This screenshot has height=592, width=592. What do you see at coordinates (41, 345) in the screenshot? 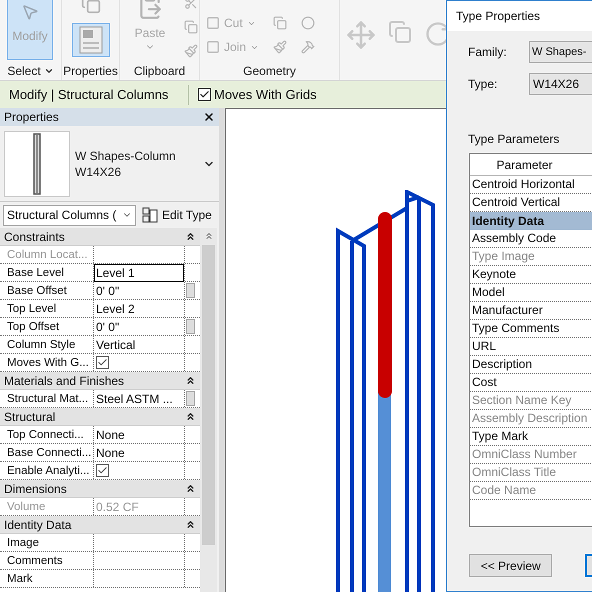
I see `property-name: Column Style` at bounding box center [41, 345].